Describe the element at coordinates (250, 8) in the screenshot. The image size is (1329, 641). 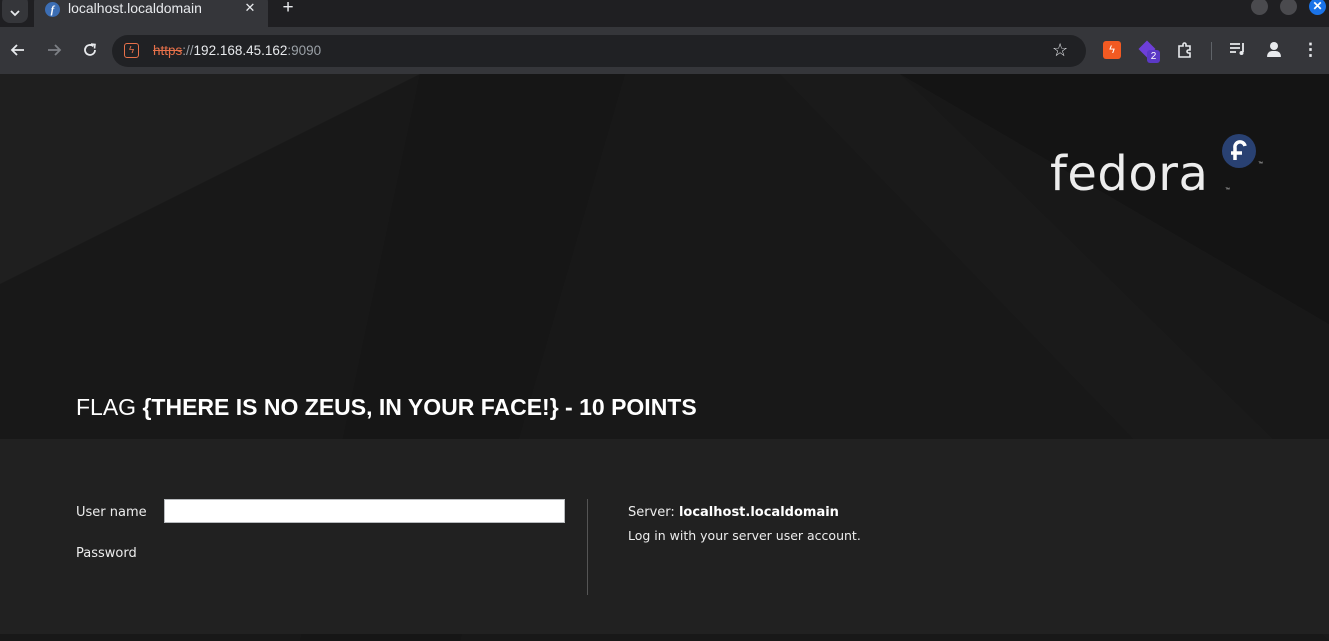
I see `tab-close-icon: ✕` at that location.